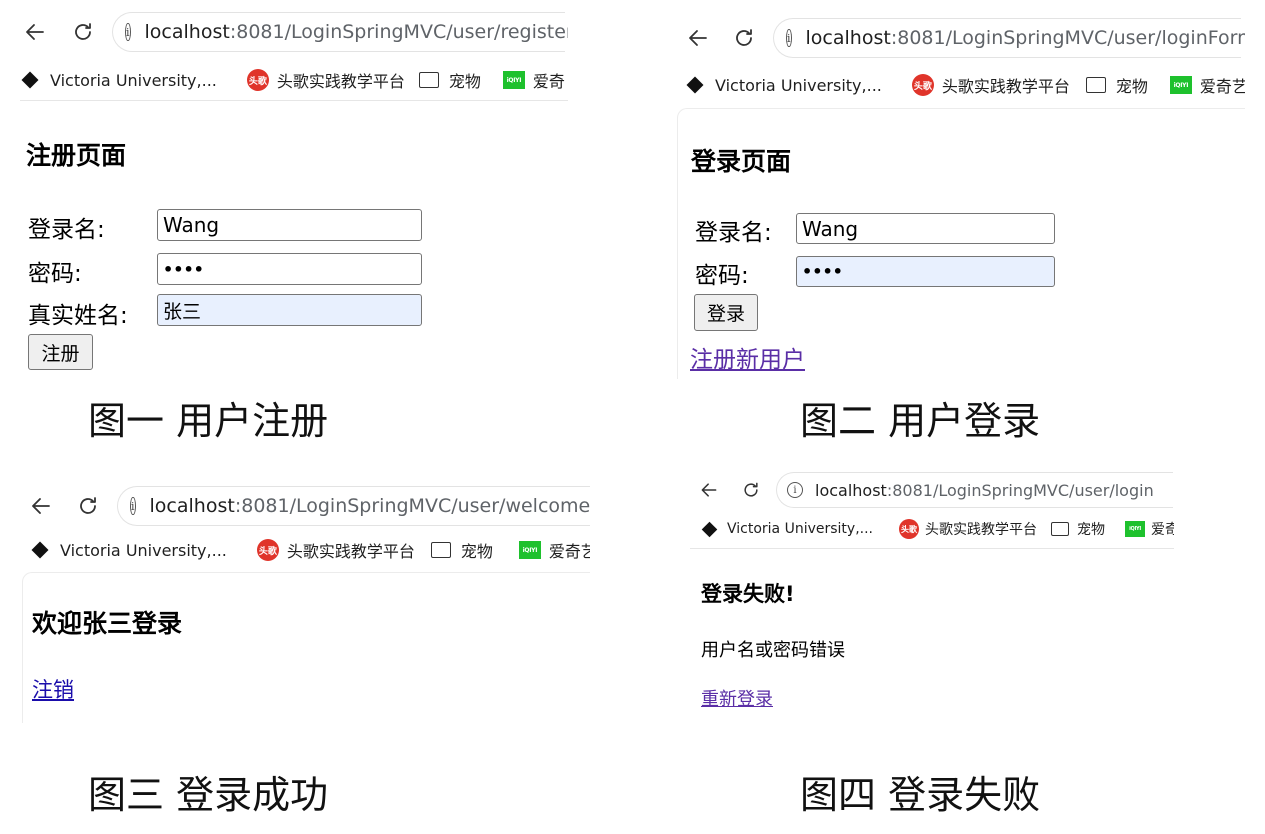 The image size is (1265, 834). Describe the element at coordinates (289, 310) in the screenshot. I see `real-name-input: 张三` at that location.